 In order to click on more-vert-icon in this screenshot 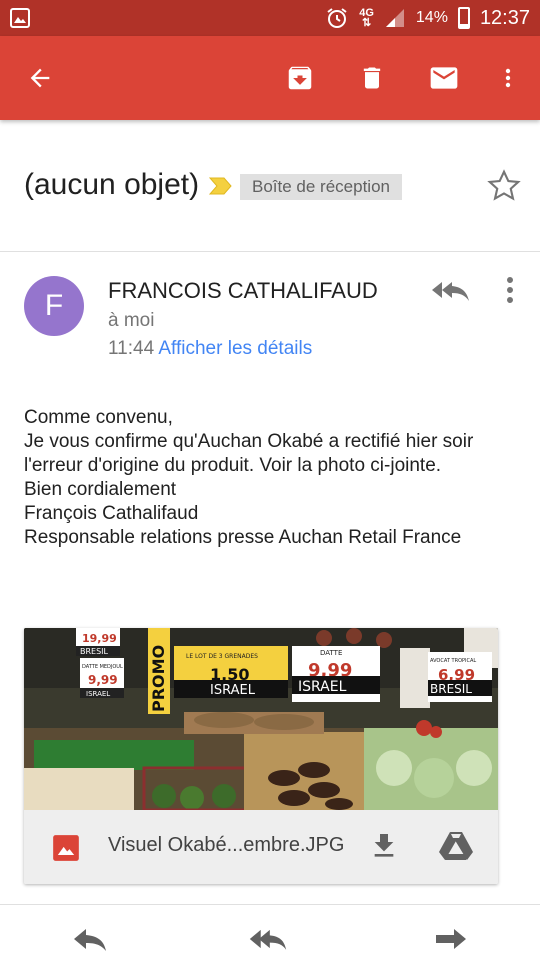, I will do `click(508, 78)`.